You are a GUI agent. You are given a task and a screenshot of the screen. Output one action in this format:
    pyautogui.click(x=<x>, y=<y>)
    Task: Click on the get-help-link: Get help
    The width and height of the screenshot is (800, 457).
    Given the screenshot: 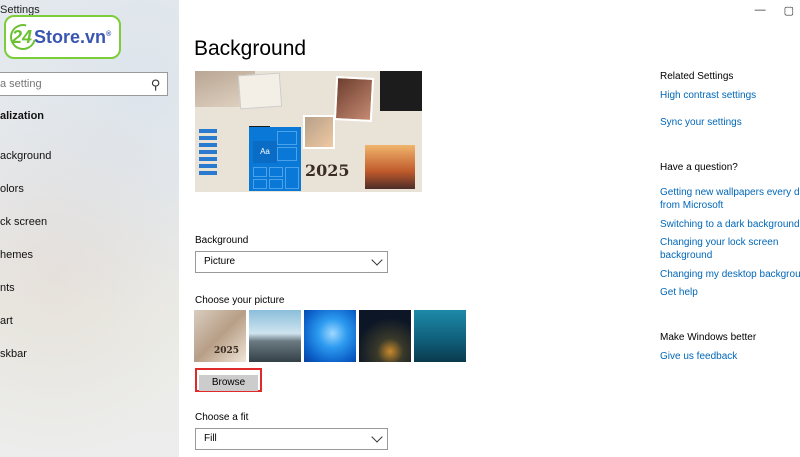 What is the action you would take?
    pyautogui.click(x=679, y=292)
    